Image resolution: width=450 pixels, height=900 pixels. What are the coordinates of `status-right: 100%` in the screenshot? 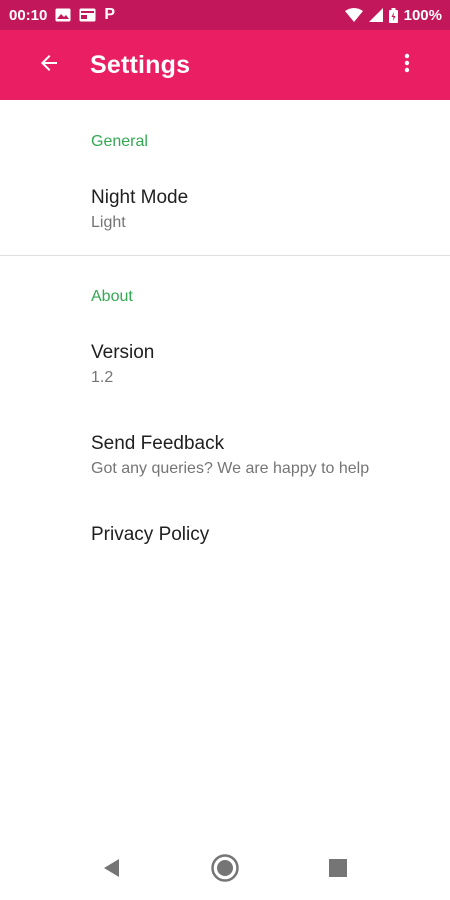 It's located at (393, 15).